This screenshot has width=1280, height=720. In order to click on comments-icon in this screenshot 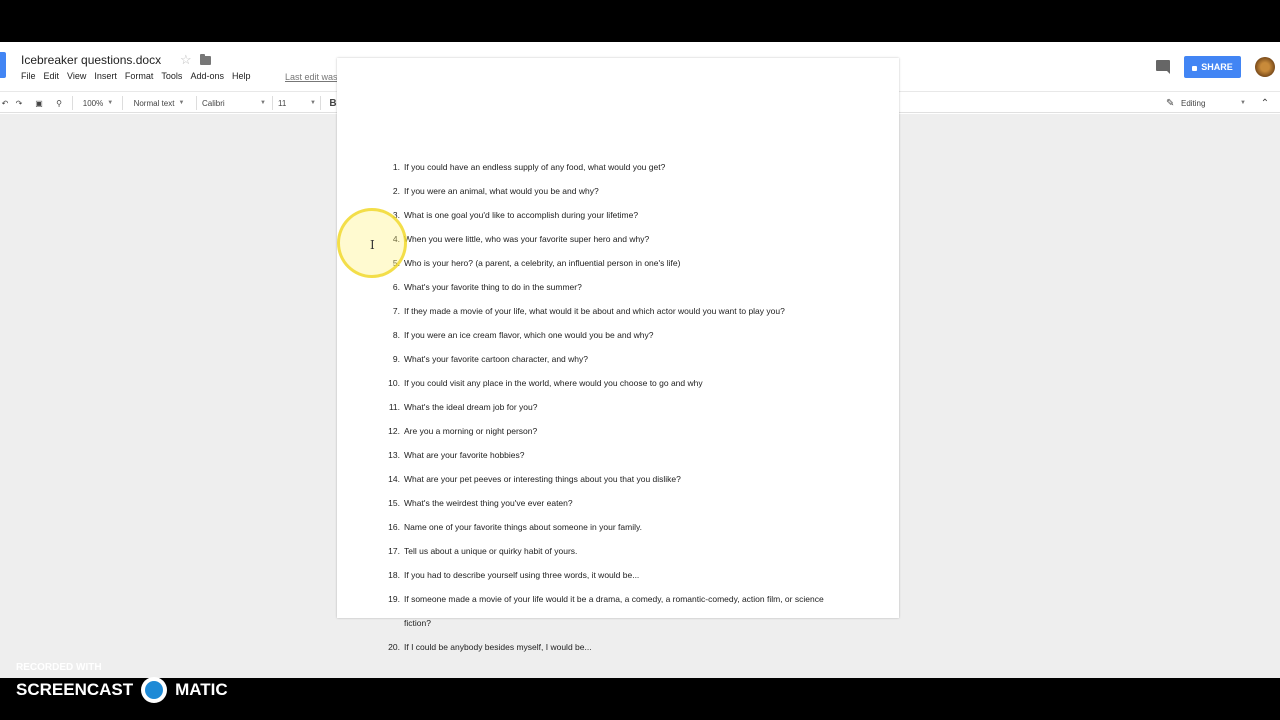, I will do `click(1163, 67)`.